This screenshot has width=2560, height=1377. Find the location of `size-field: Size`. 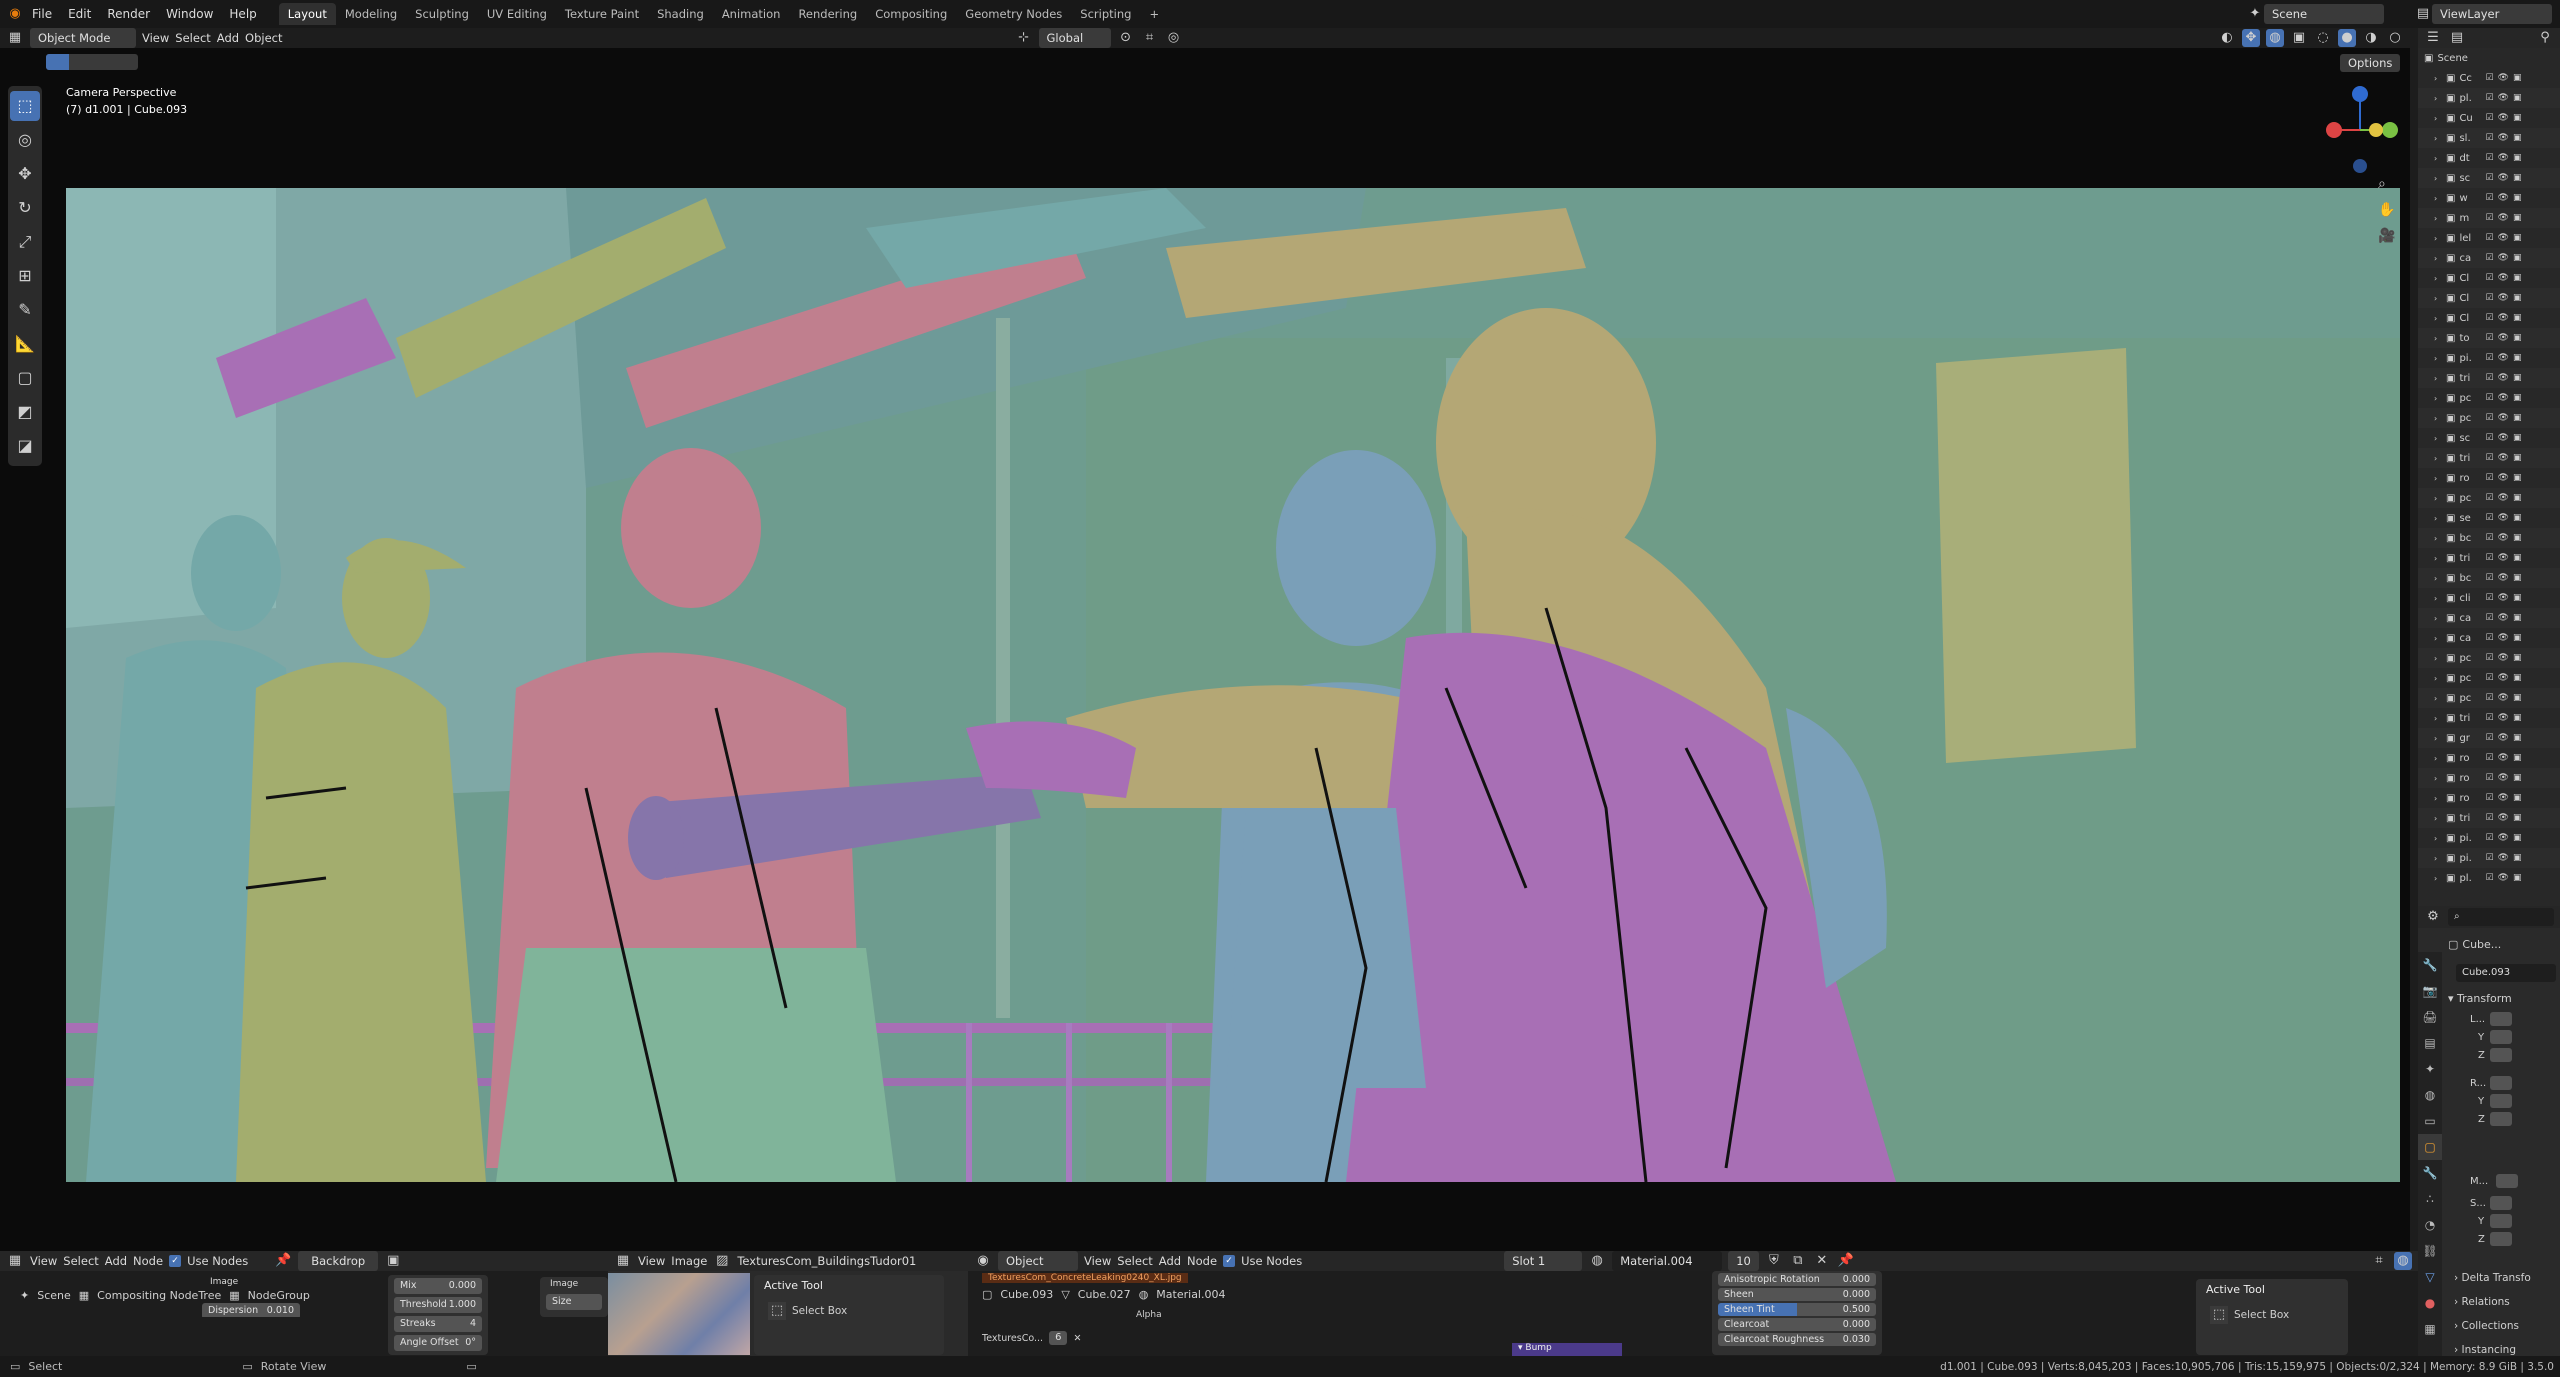

size-field: Size is located at coordinates (574, 1302).